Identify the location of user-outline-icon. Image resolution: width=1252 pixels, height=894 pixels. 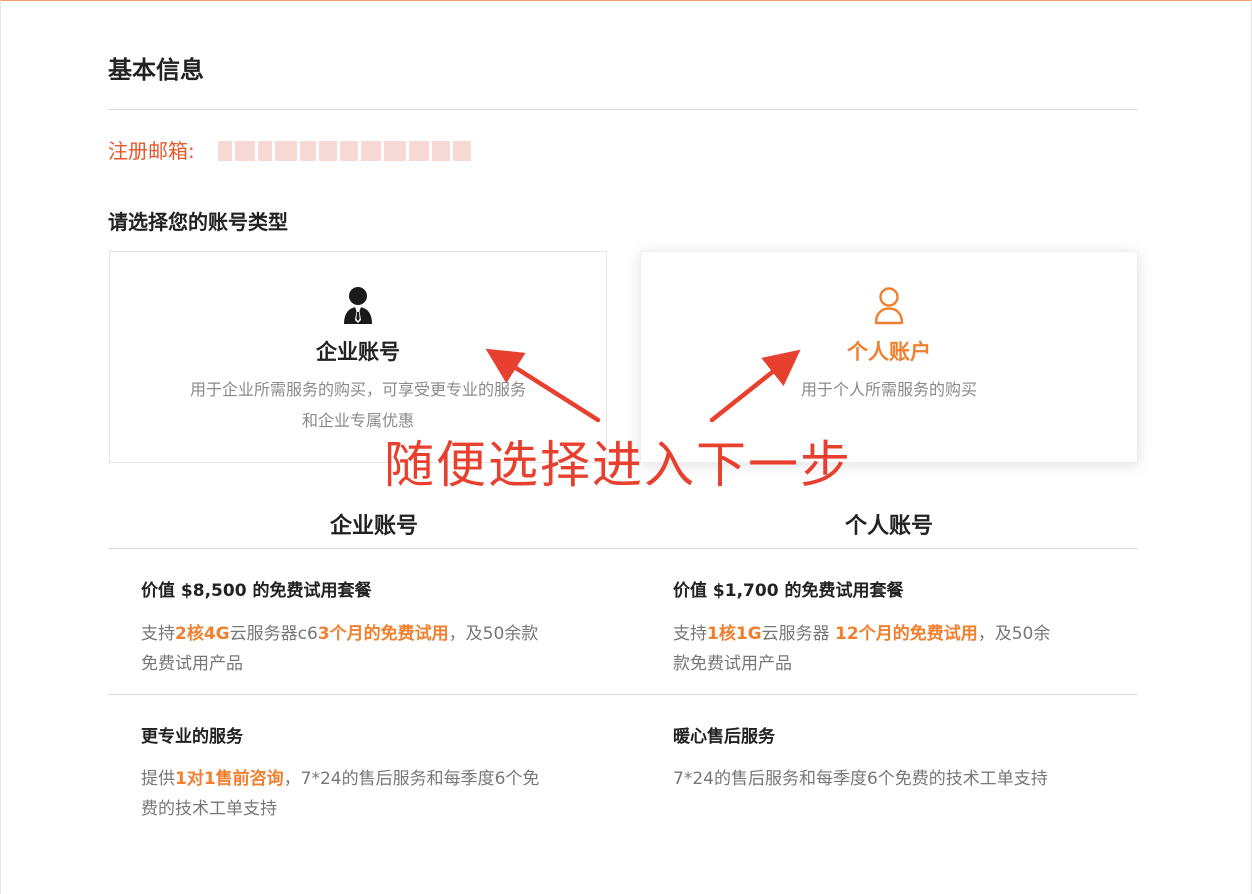
(889, 306).